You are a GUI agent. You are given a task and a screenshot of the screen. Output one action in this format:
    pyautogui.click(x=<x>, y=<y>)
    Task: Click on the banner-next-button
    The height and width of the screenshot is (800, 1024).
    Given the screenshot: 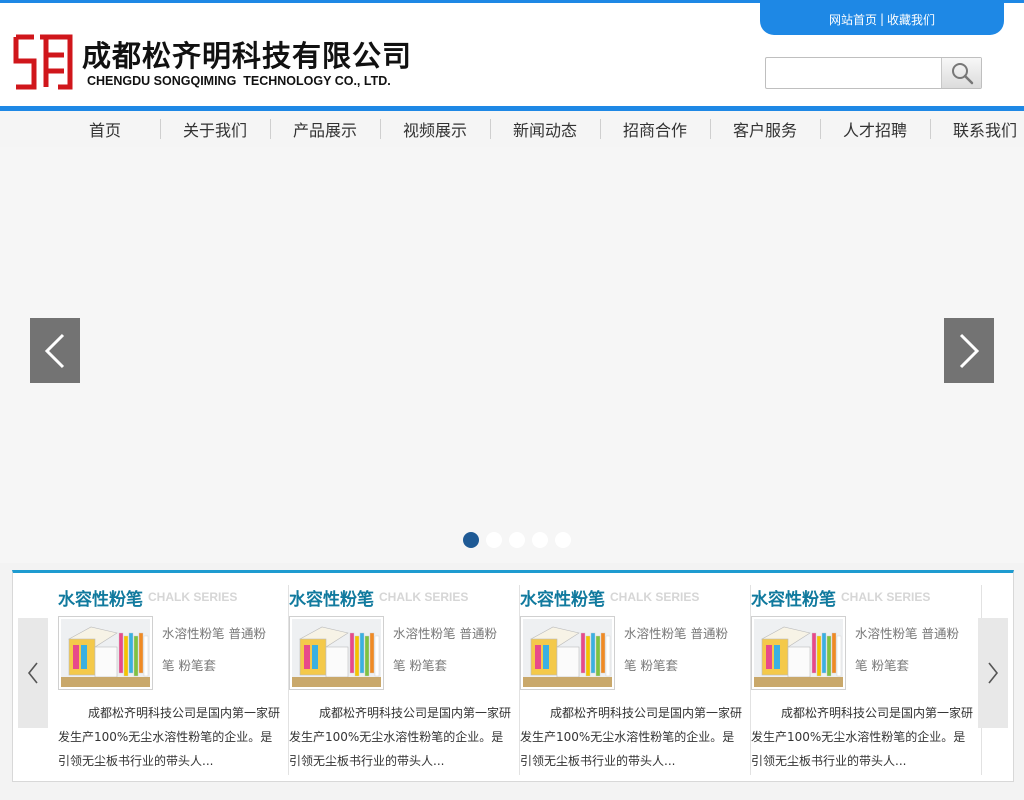 What is the action you would take?
    pyautogui.click(x=969, y=350)
    